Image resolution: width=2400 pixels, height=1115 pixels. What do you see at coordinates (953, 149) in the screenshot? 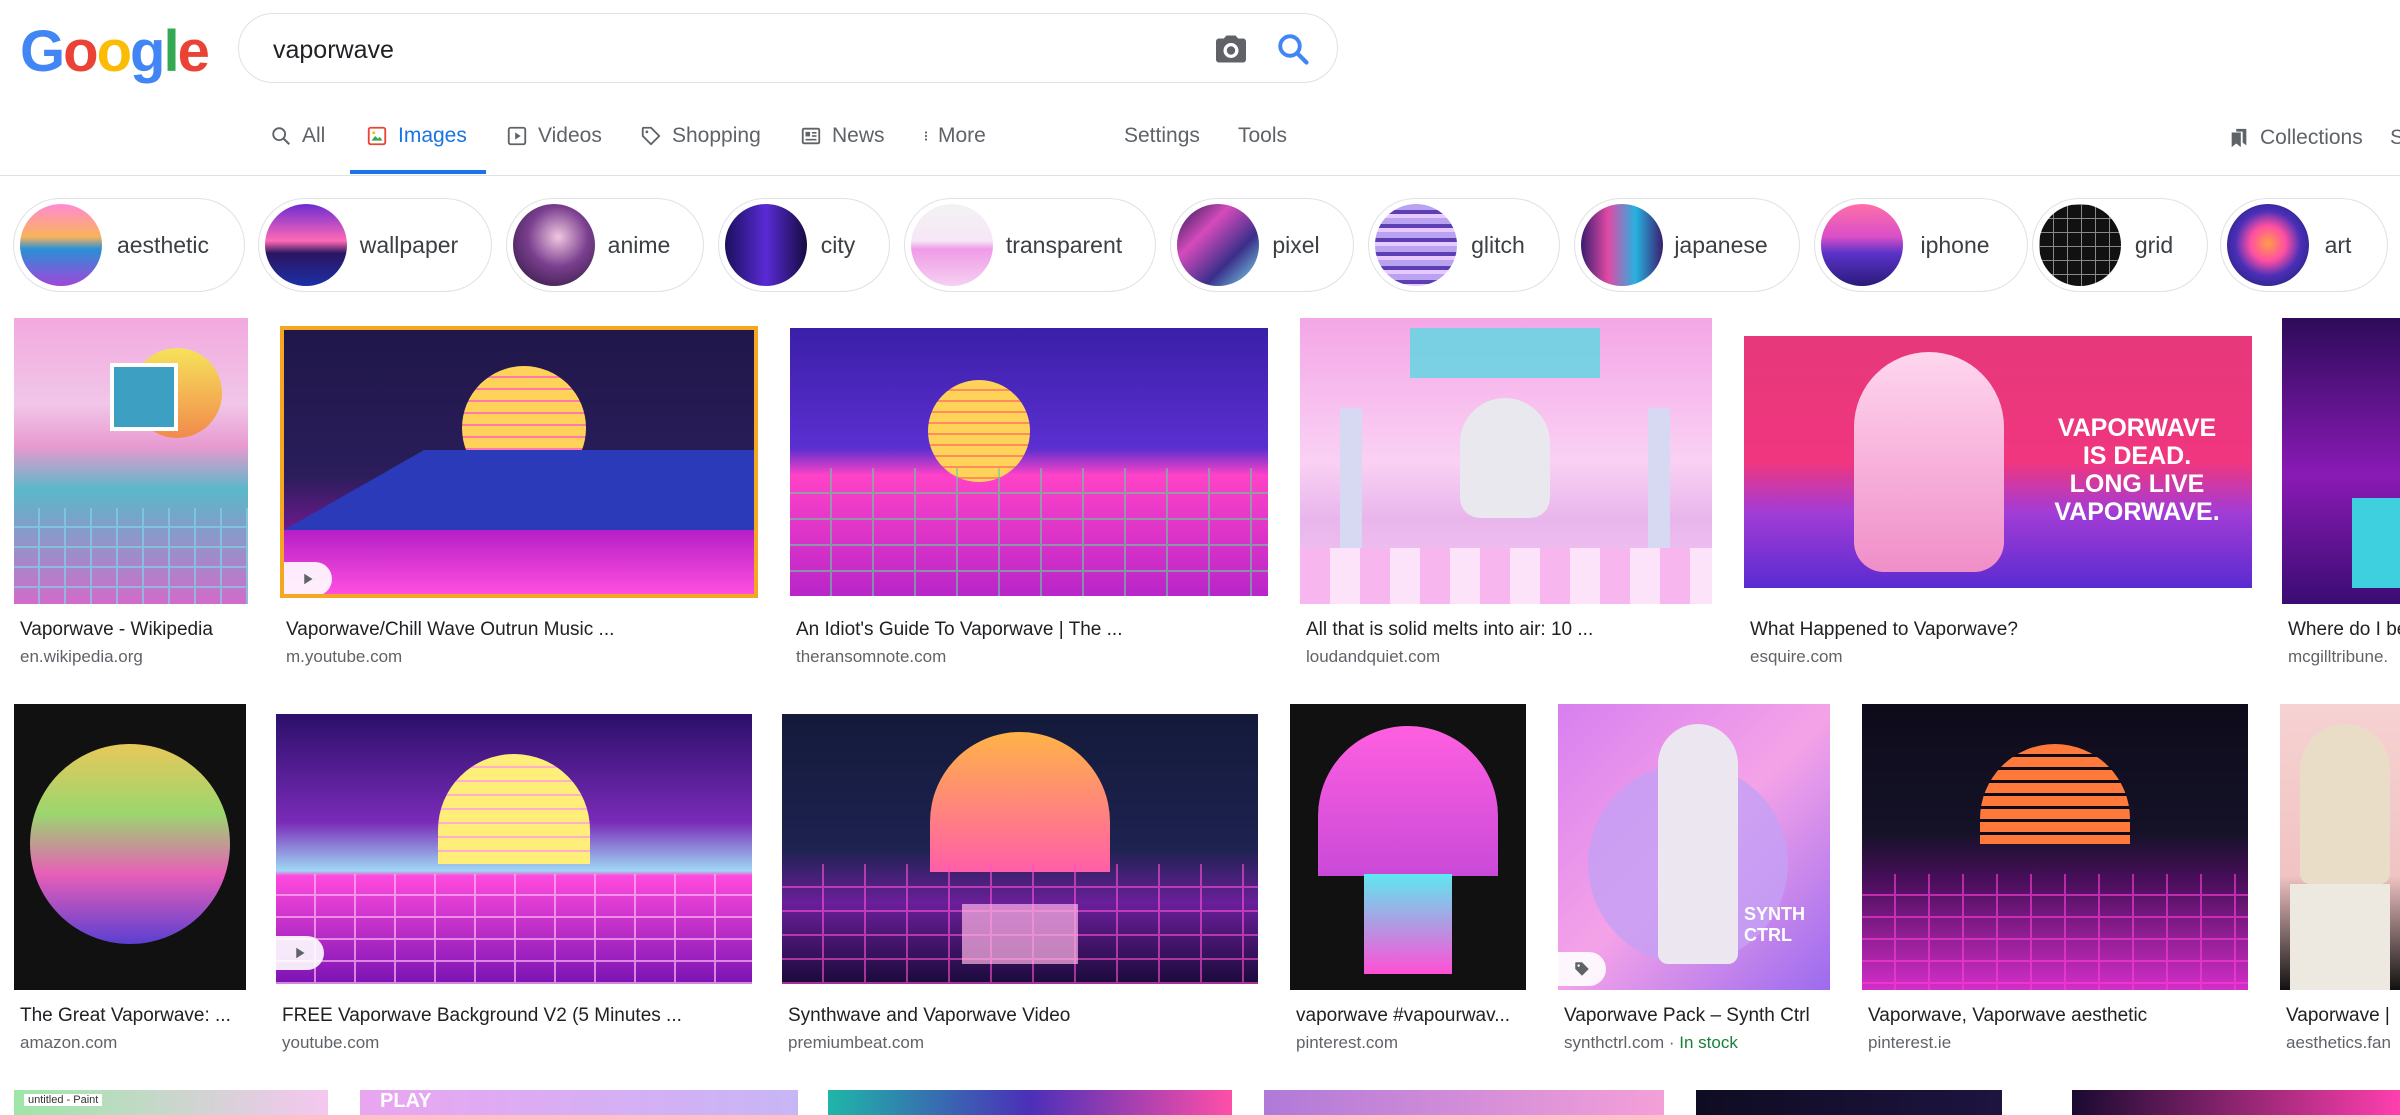
I see `tab-more: More` at bounding box center [953, 149].